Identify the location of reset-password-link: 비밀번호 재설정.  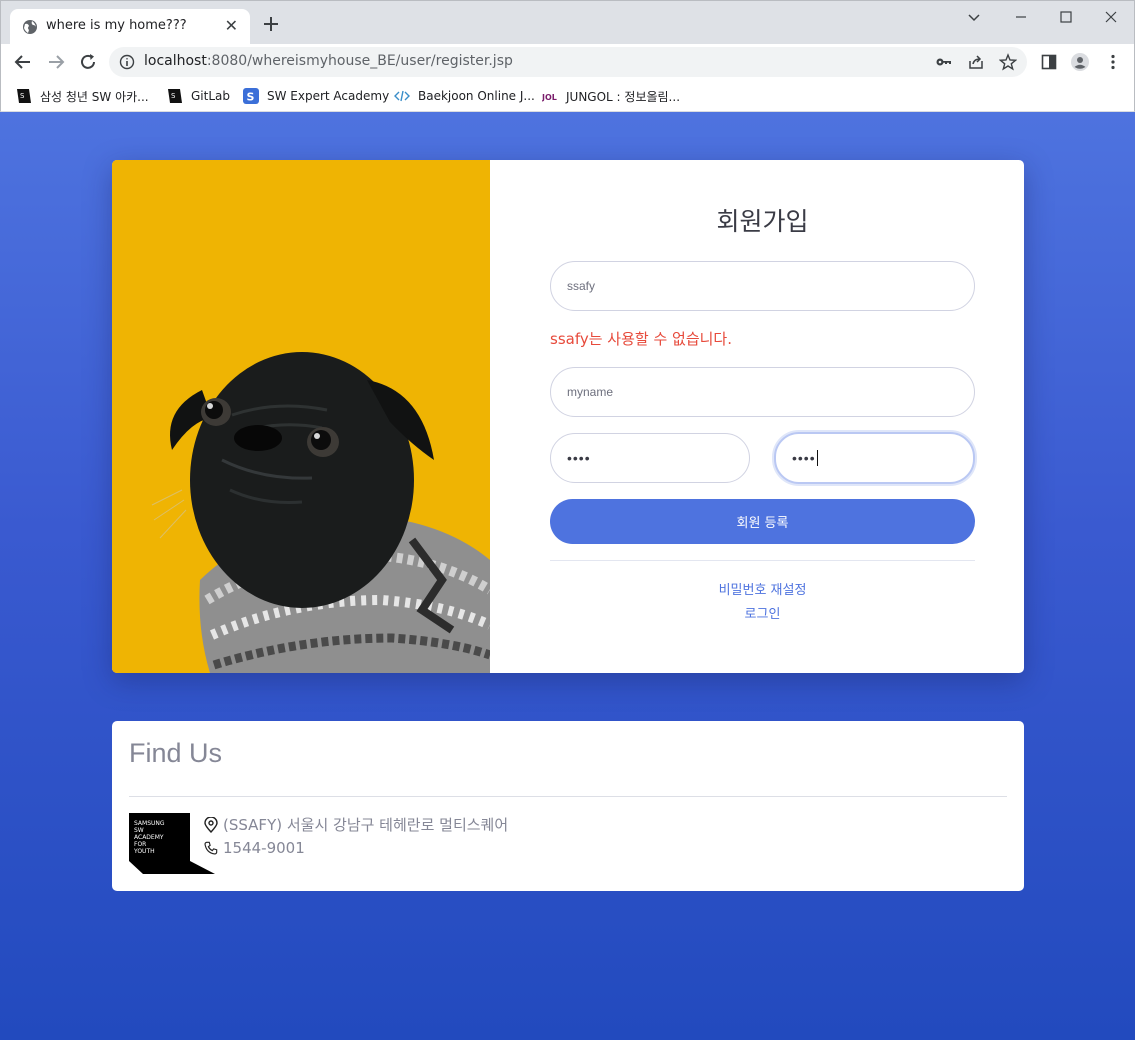
(762, 588).